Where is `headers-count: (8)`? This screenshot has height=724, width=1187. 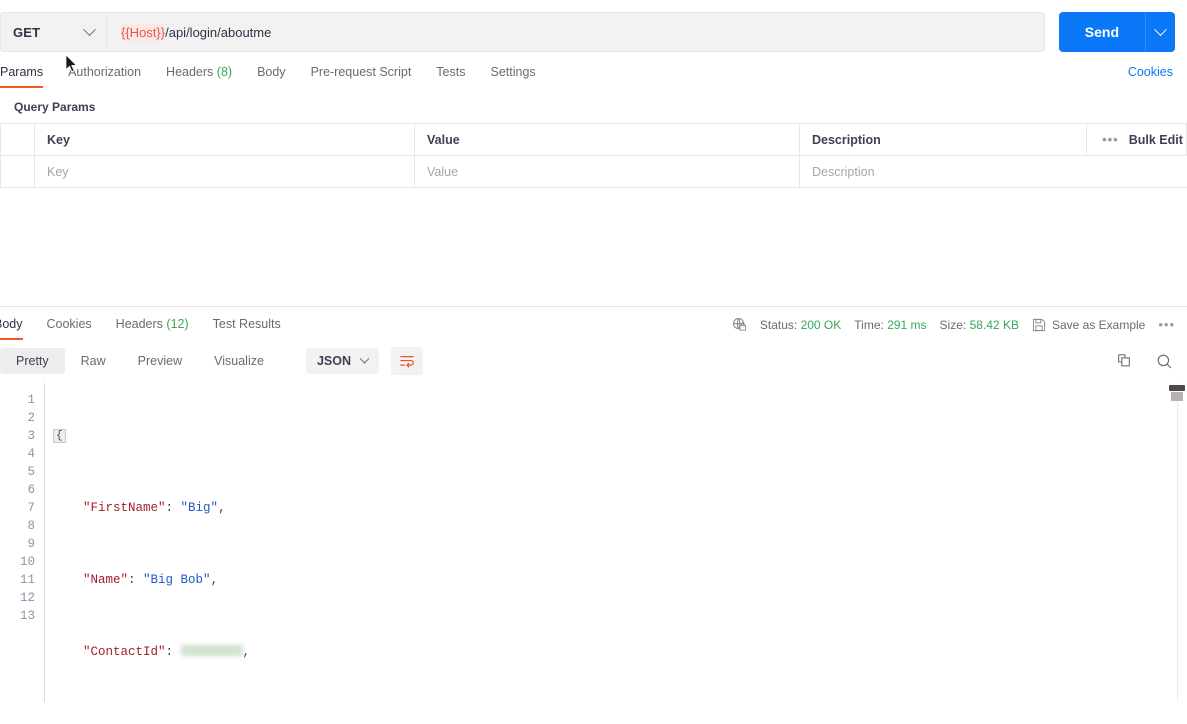 headers-count: (8) is located at coordinates (224, 72).